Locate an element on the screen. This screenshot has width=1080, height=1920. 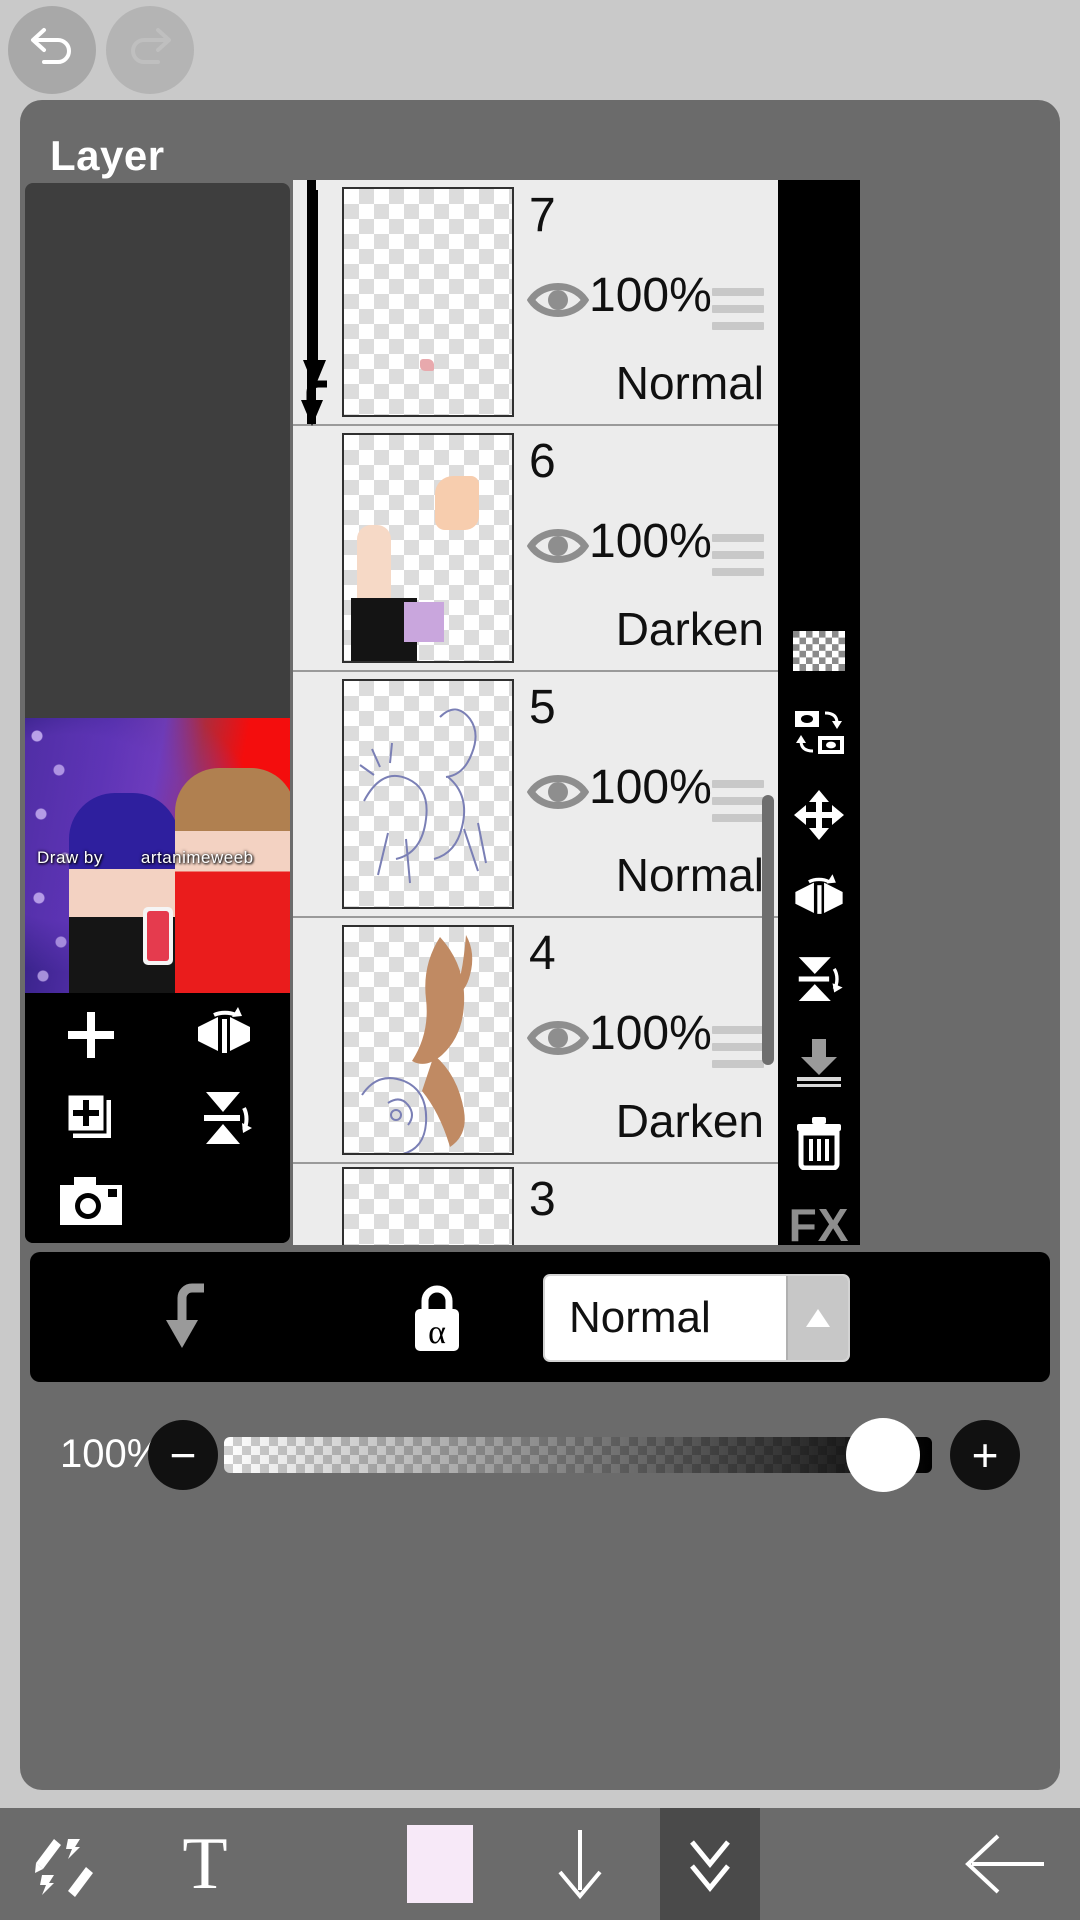
camera-icon is located at coordinates (91, 1201).